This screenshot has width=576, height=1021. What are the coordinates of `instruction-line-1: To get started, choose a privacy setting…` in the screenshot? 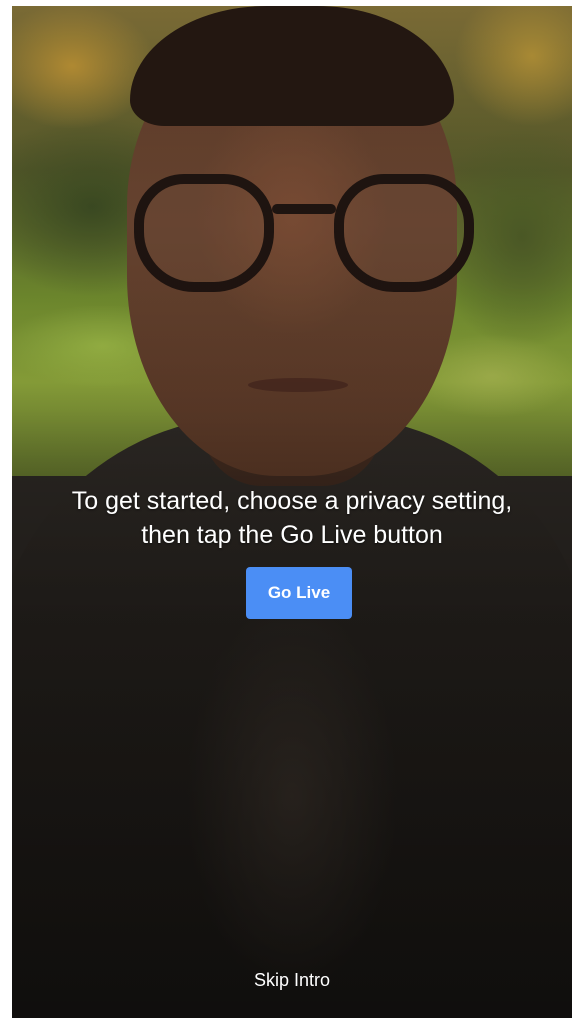 It's located at (292, 501).